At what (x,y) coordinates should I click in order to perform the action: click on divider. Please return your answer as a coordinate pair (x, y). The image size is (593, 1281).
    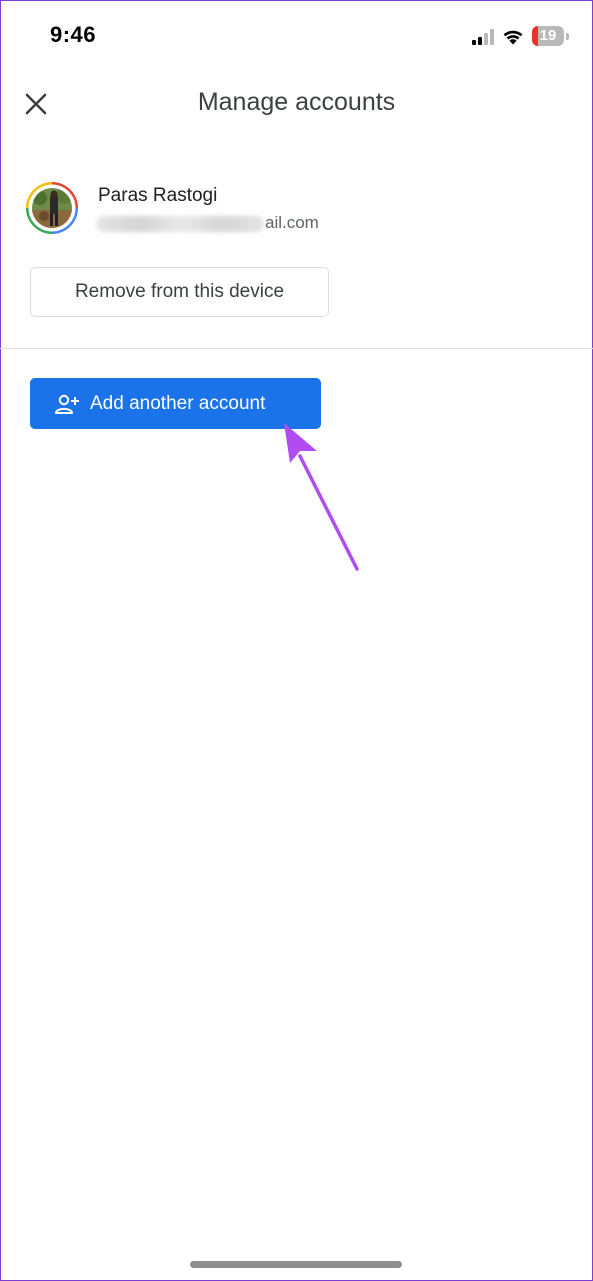
    Looking at the image, I should click on (296, 348).